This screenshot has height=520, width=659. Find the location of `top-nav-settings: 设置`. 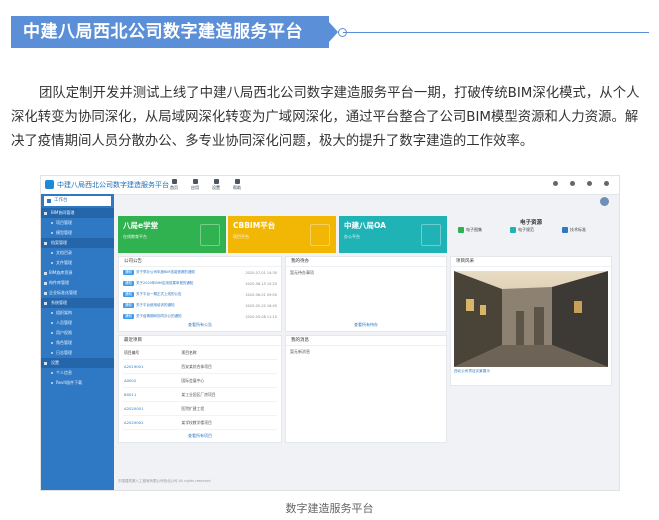

top-nav-settings: 设置 is located at coordinates (216, 185).